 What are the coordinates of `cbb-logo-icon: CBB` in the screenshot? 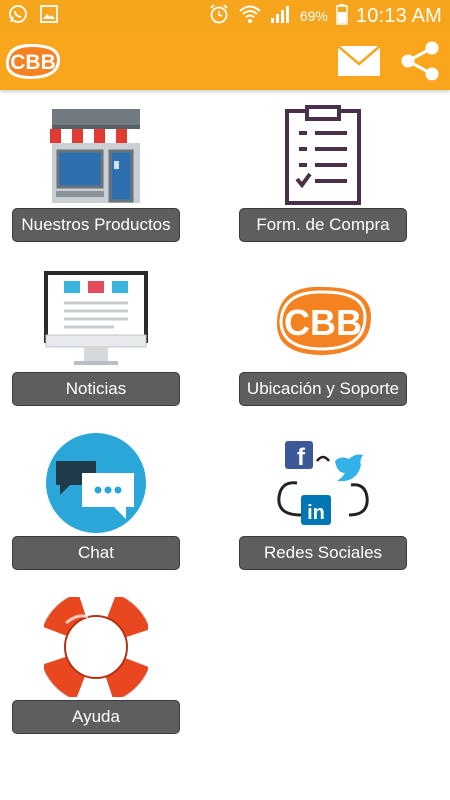 It's located at (323, 319).